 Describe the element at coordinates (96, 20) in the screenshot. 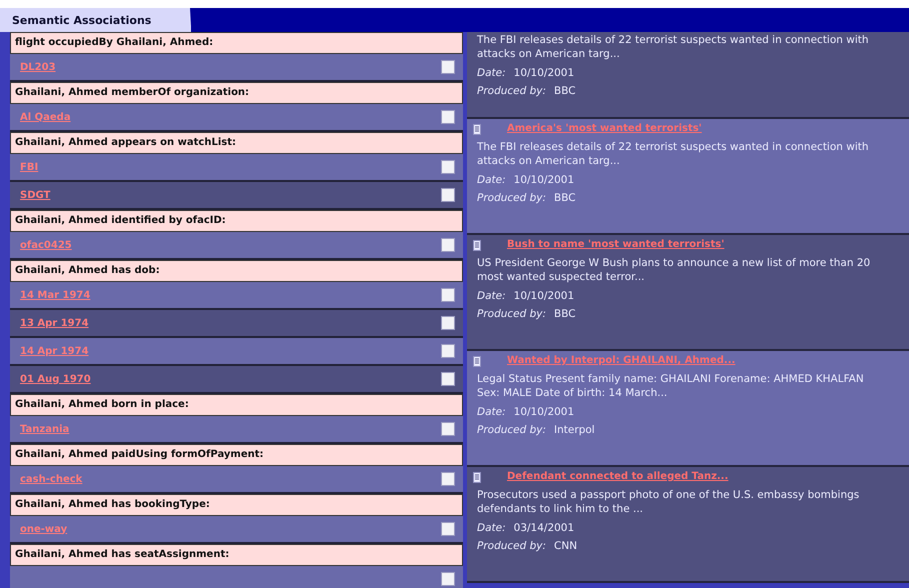

I see `tab: Semantic Associations` at that location.